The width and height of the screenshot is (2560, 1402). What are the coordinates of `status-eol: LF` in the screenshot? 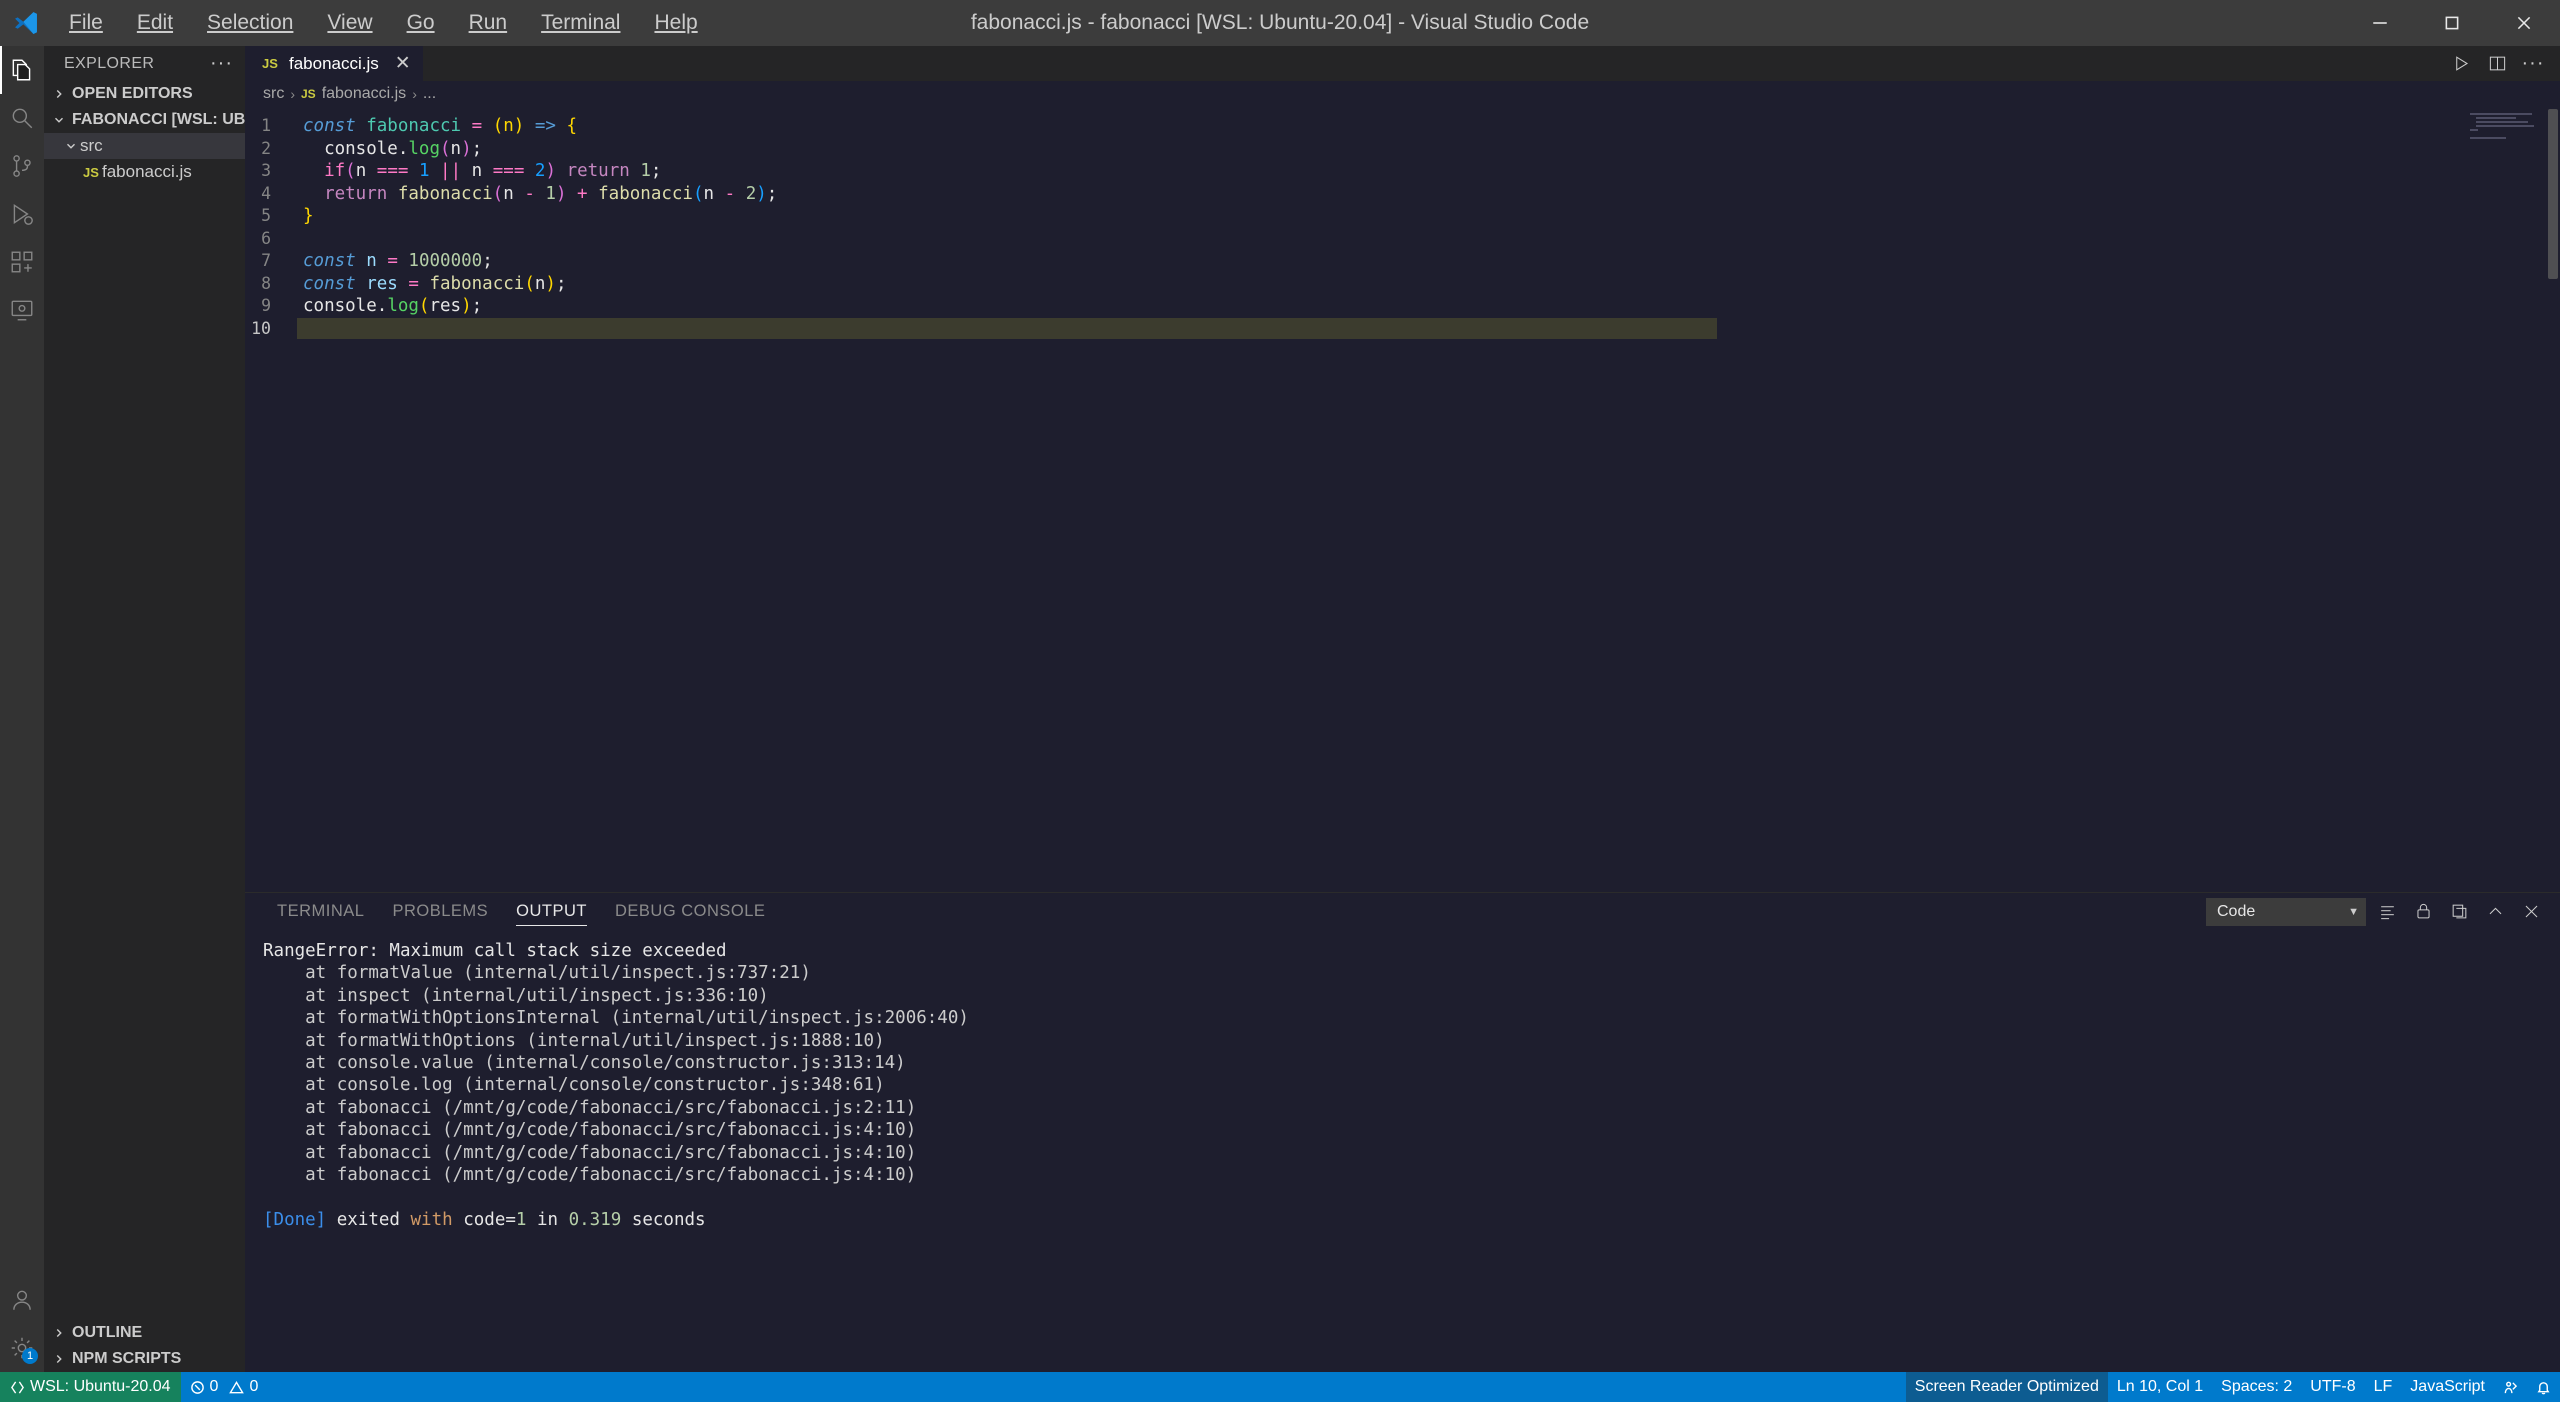 It's located at (2383, 1387).